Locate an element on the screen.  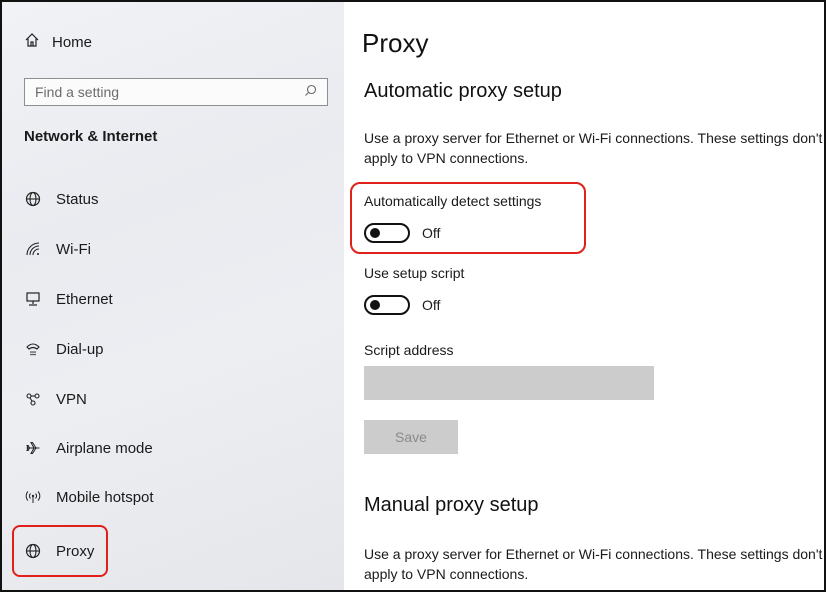
sidebar-item-dialup: Dial-up is located at coordinates (64, 349).